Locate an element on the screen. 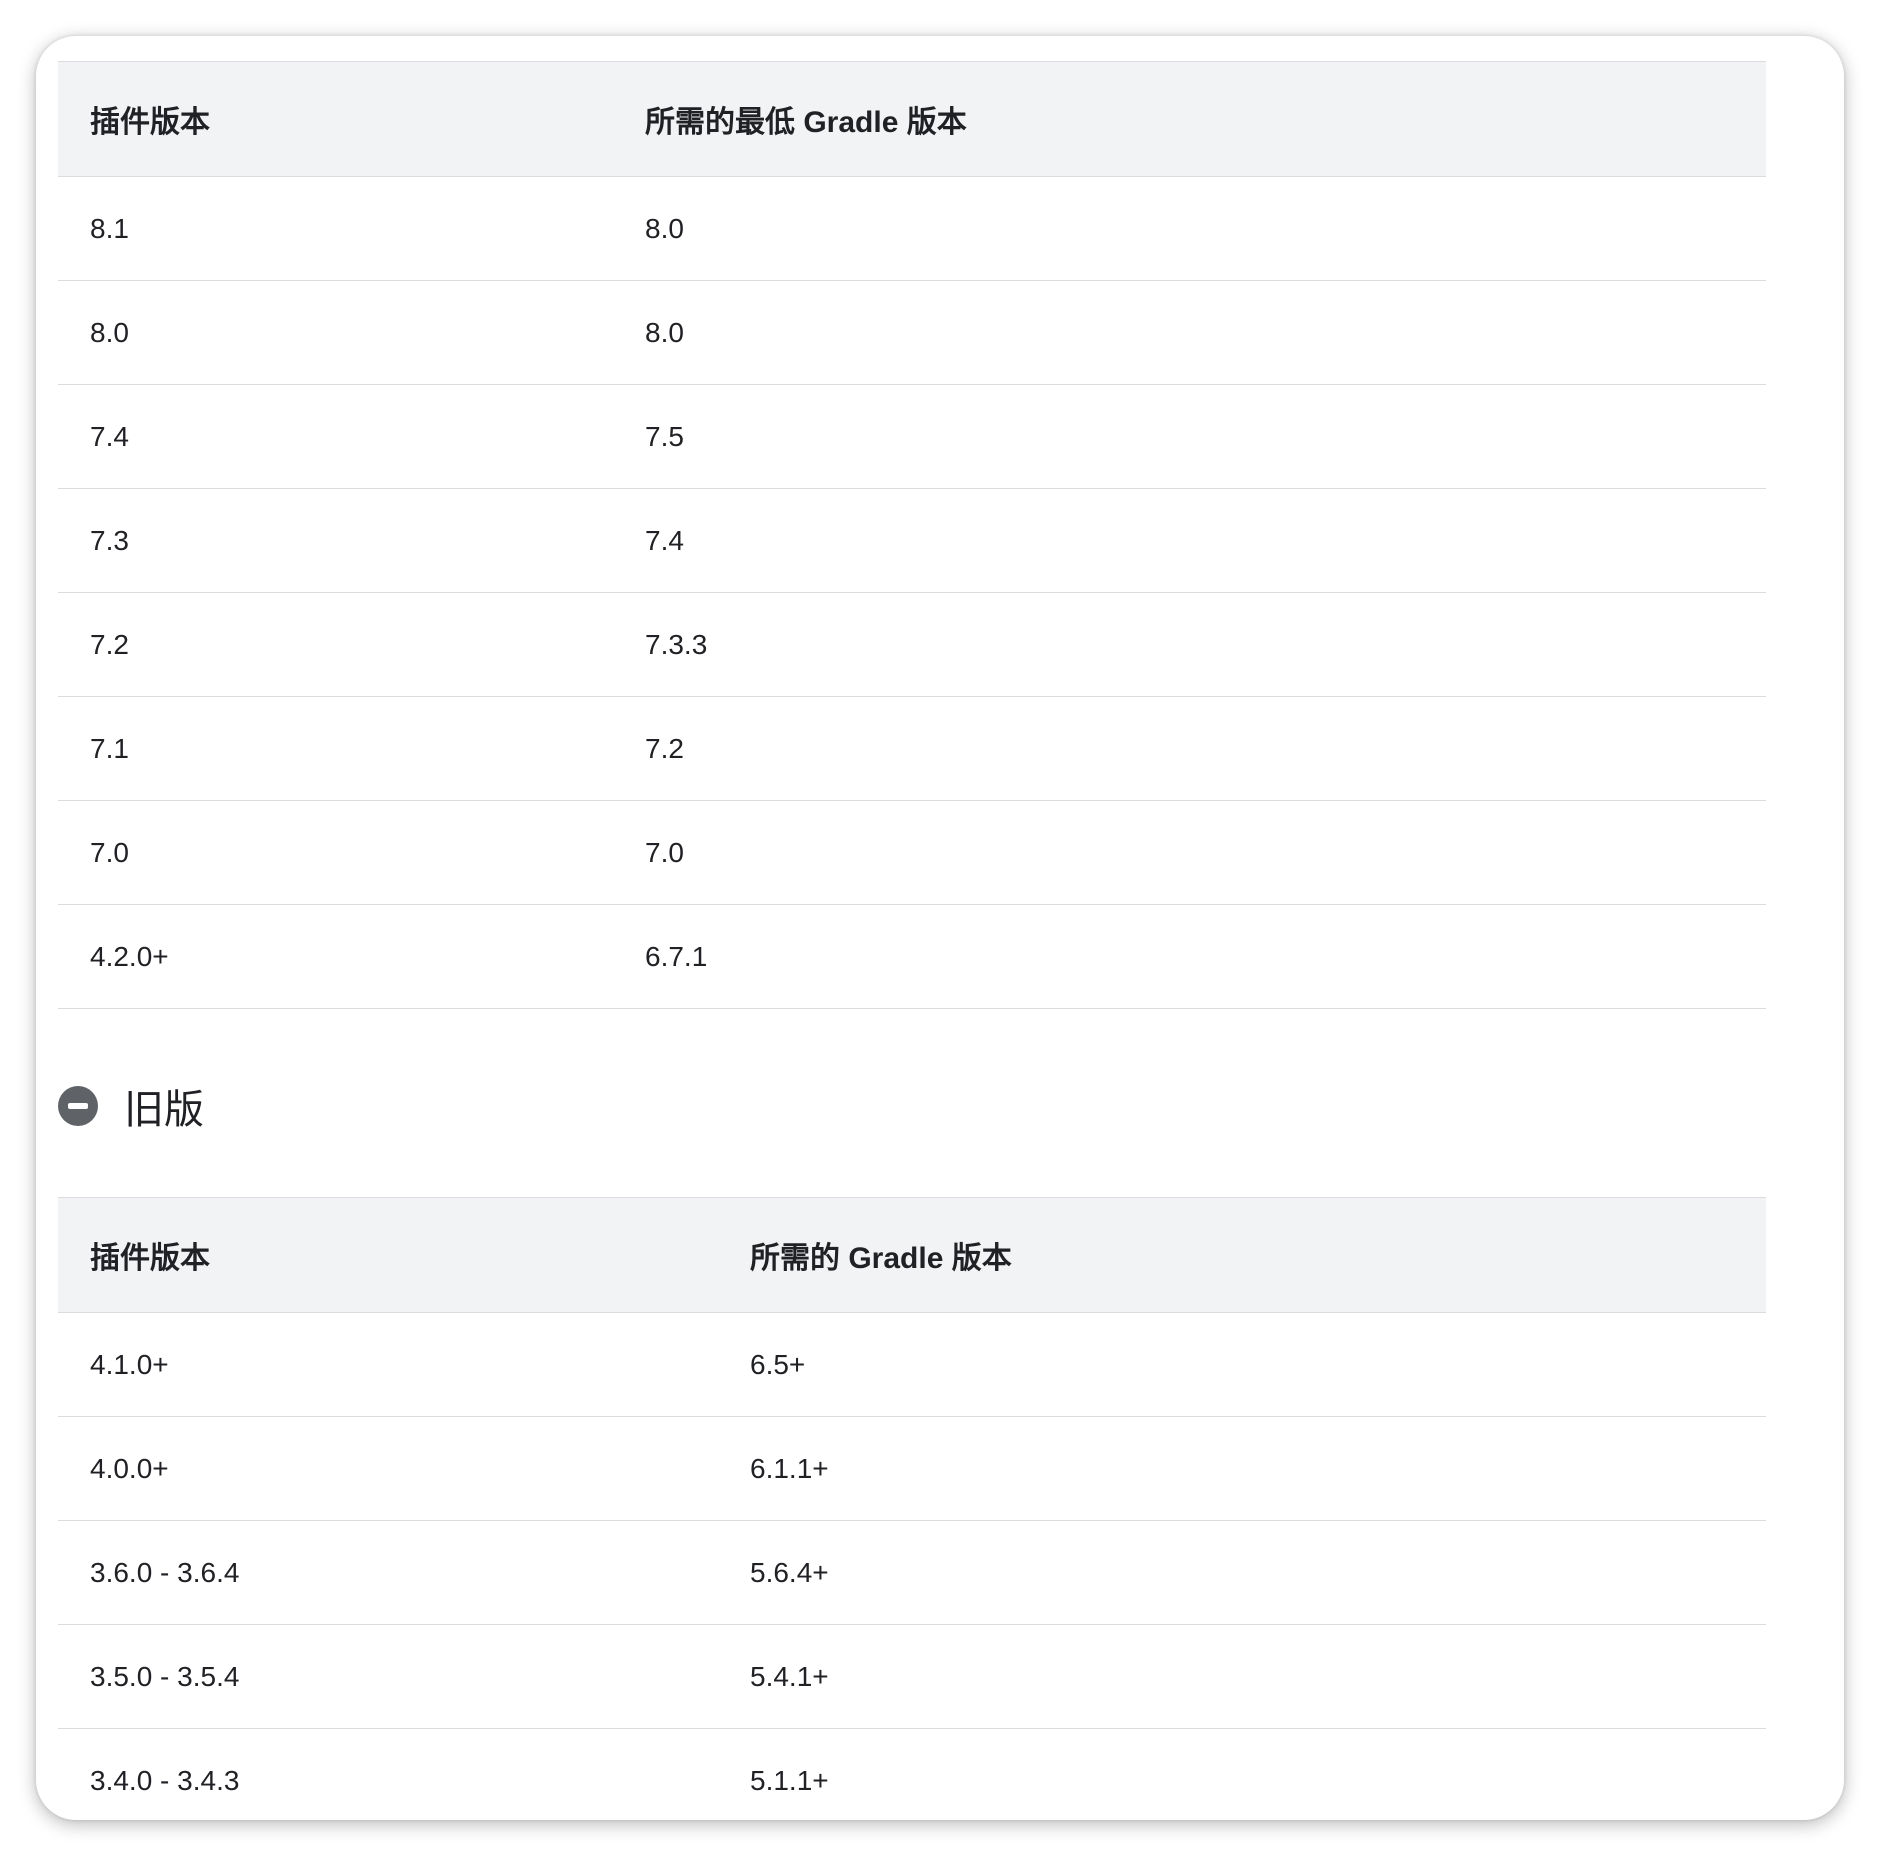 Image resolution: width=1880 pixels, height=1856 pixels. table-row: 4.0.0+ 6.1.1+ is located at coordinates (912, 1468).